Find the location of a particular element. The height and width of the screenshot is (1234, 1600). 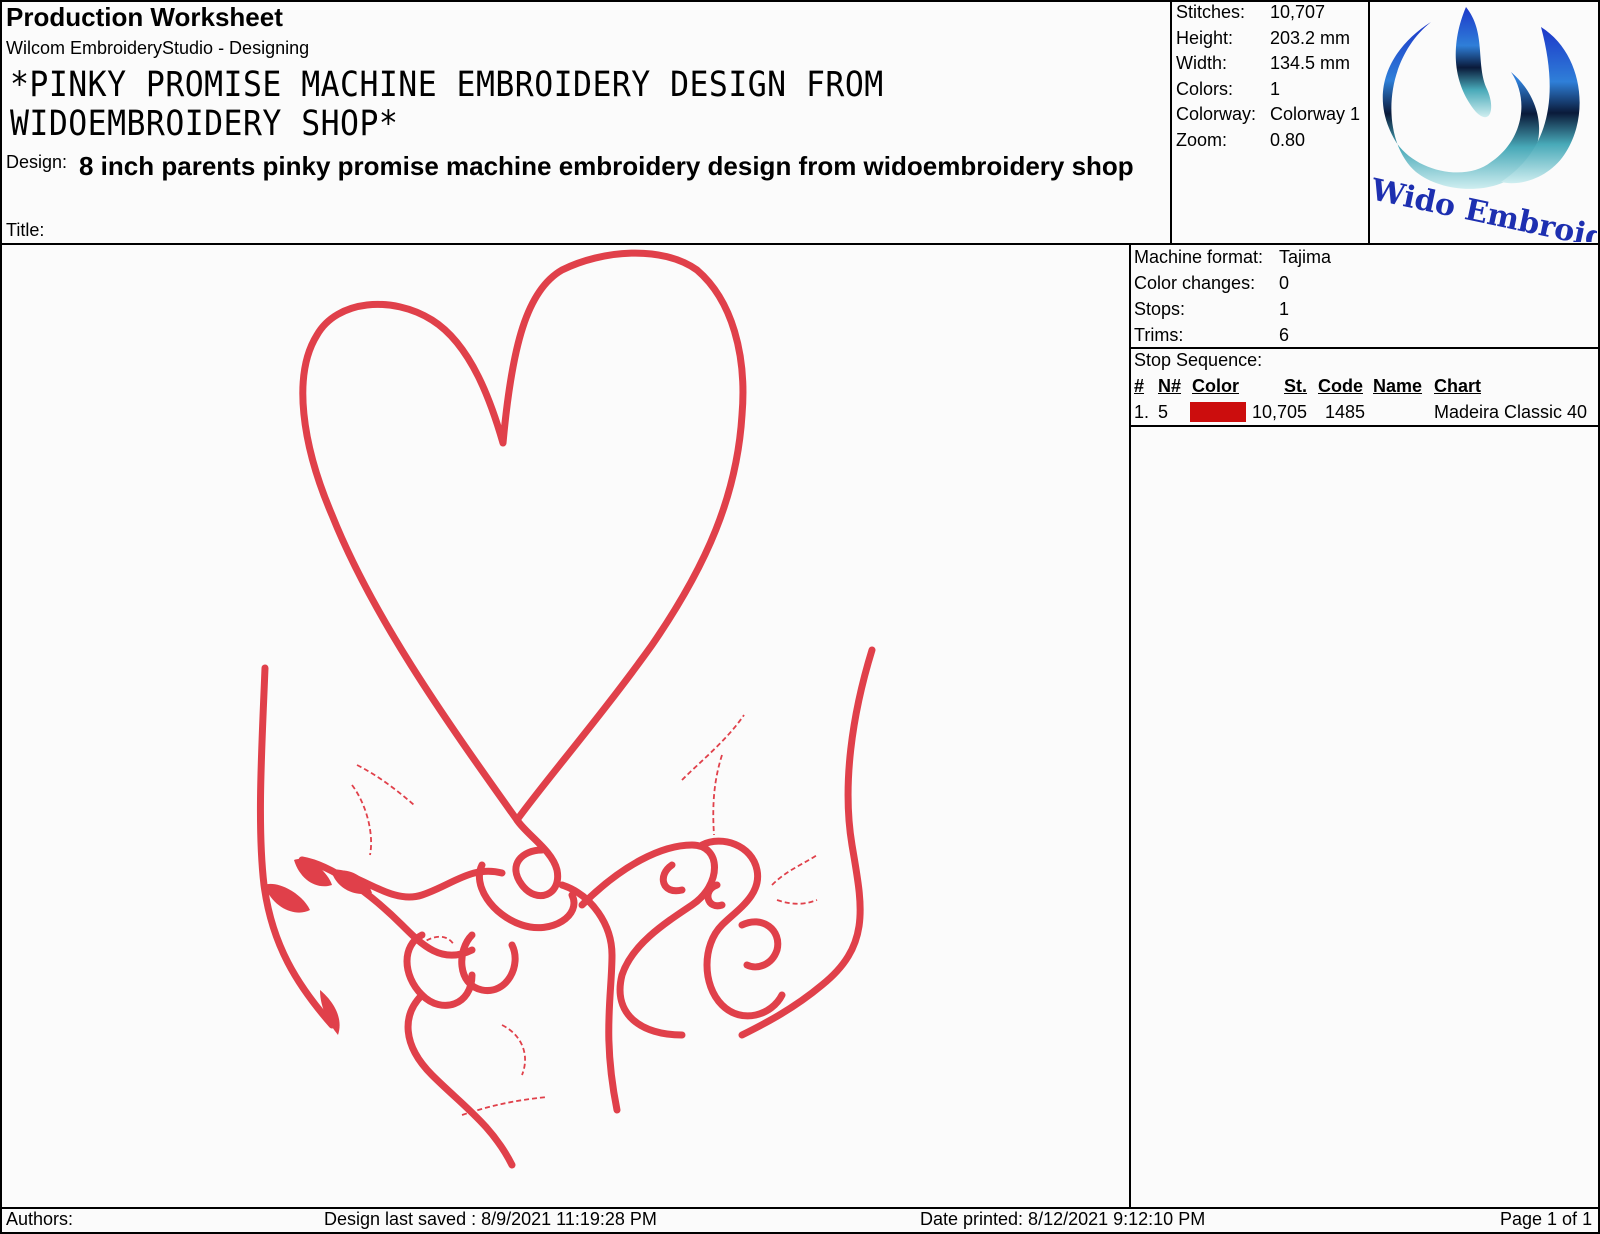

wido-swirl-logo-icon: Wido Embroidery is located at coordinates (1484, 124).